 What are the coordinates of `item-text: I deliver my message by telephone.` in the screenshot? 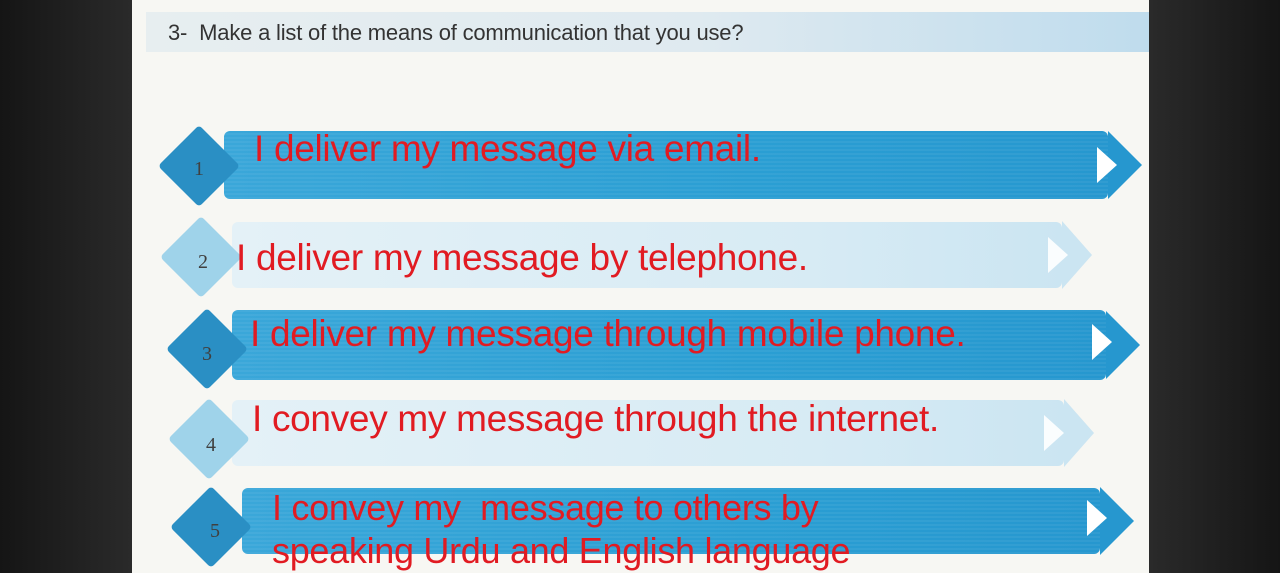 It's located at (522, 257).